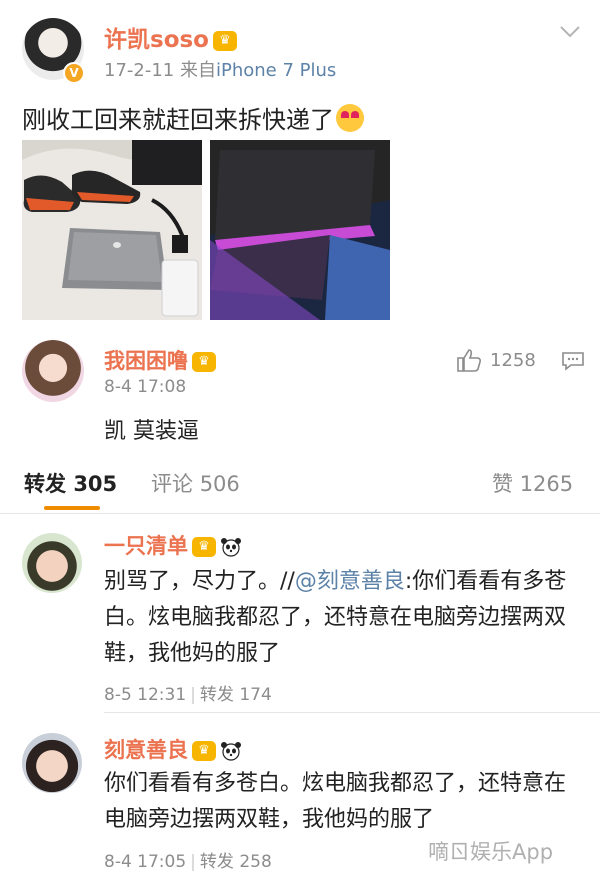 This screenshot has width=600, height=890. I want to click on app-watermark: 嘀ㄖ娱乐App, so click(491, 852).